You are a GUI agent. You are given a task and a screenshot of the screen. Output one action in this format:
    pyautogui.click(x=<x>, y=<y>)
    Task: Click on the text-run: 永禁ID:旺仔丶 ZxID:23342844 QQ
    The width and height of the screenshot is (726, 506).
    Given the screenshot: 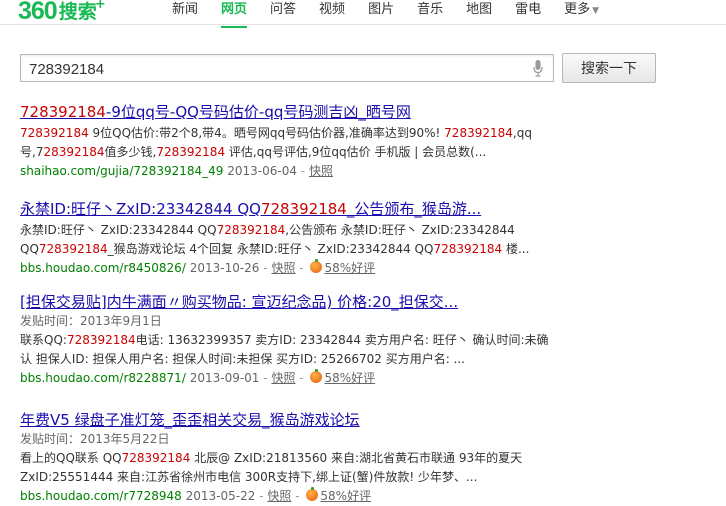 What is the action you would take?
    pyautogui.click(x=118, y=230)
    